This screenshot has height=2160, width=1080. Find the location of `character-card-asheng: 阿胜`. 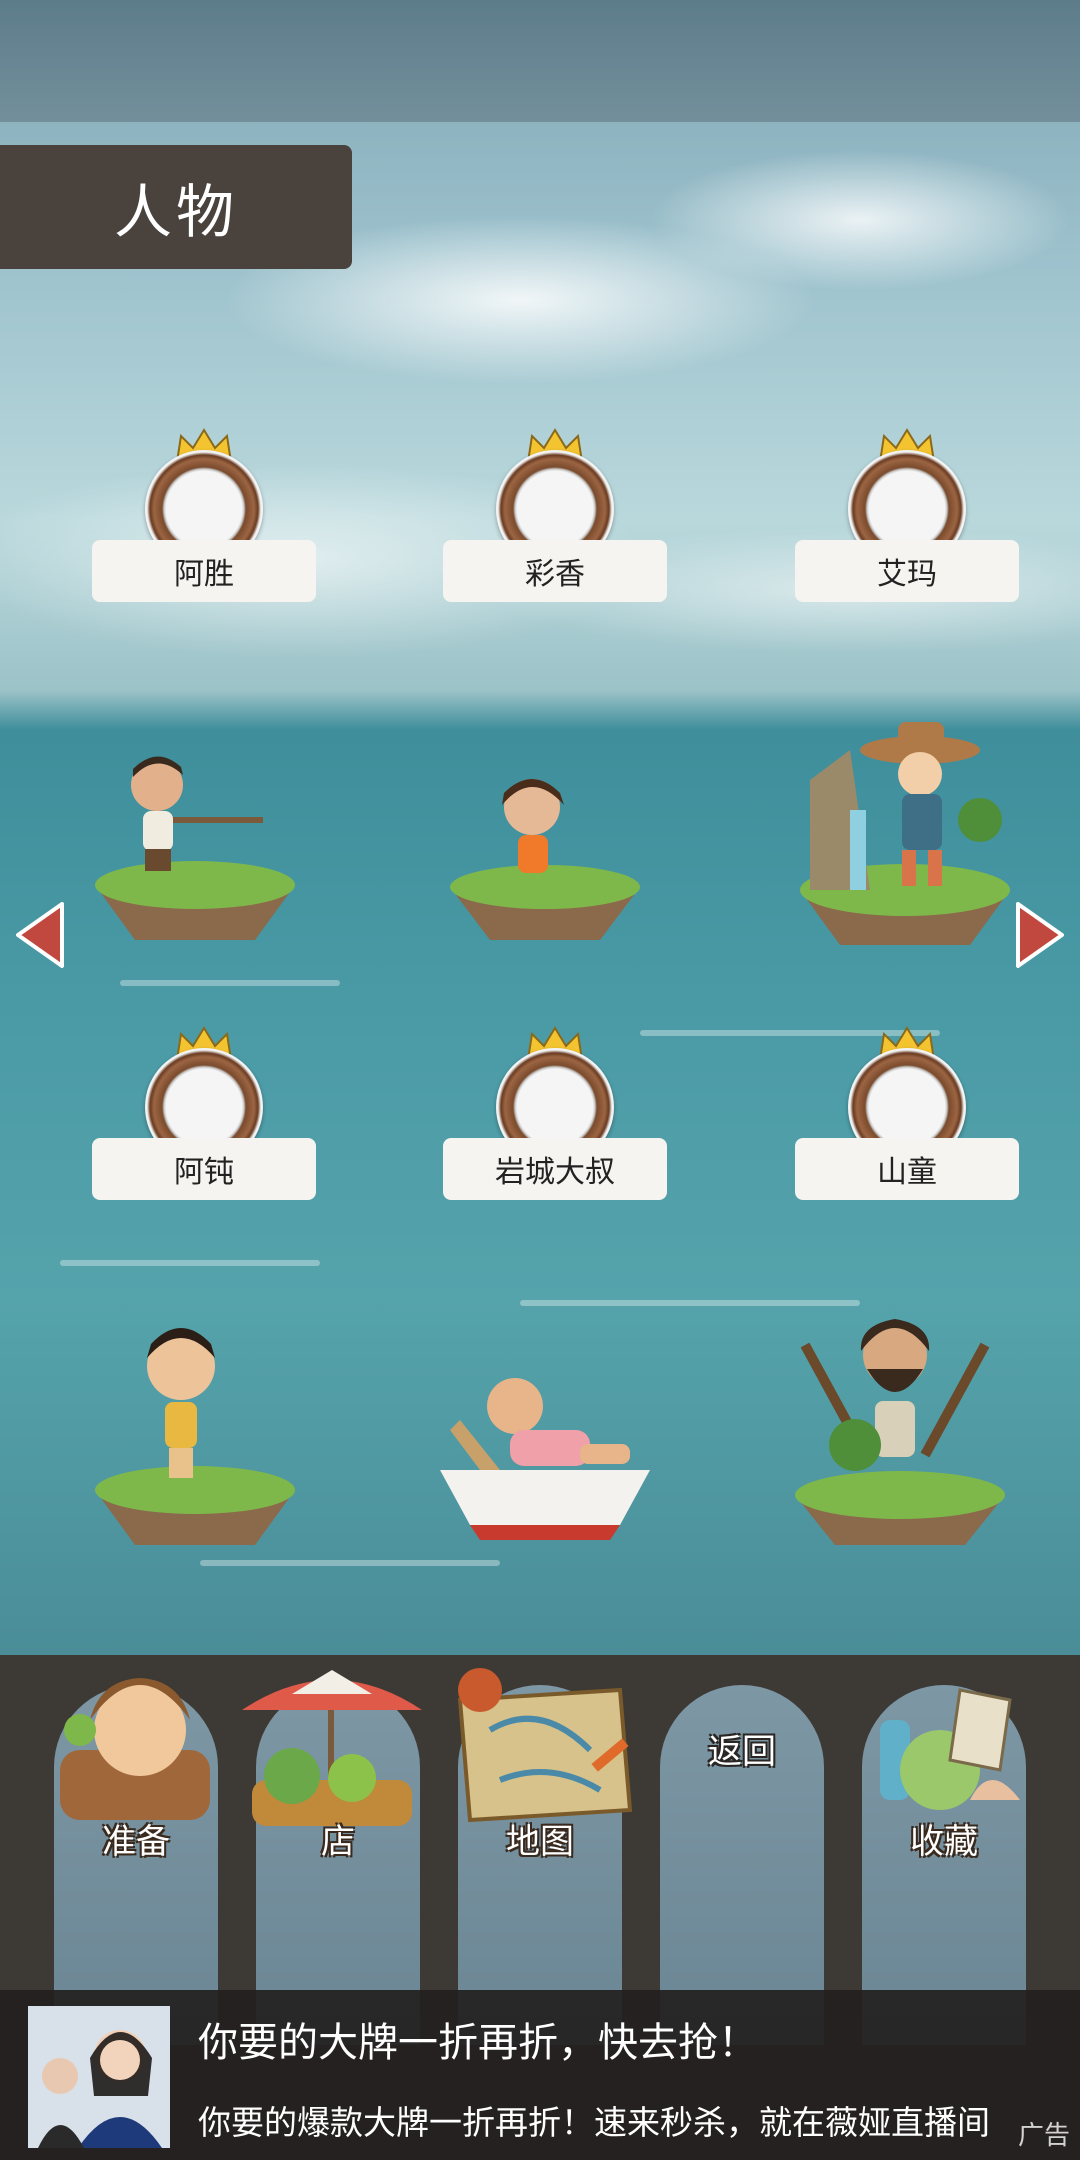

character-card-asheng: 阿胜 is located at coordinates (204, 523).